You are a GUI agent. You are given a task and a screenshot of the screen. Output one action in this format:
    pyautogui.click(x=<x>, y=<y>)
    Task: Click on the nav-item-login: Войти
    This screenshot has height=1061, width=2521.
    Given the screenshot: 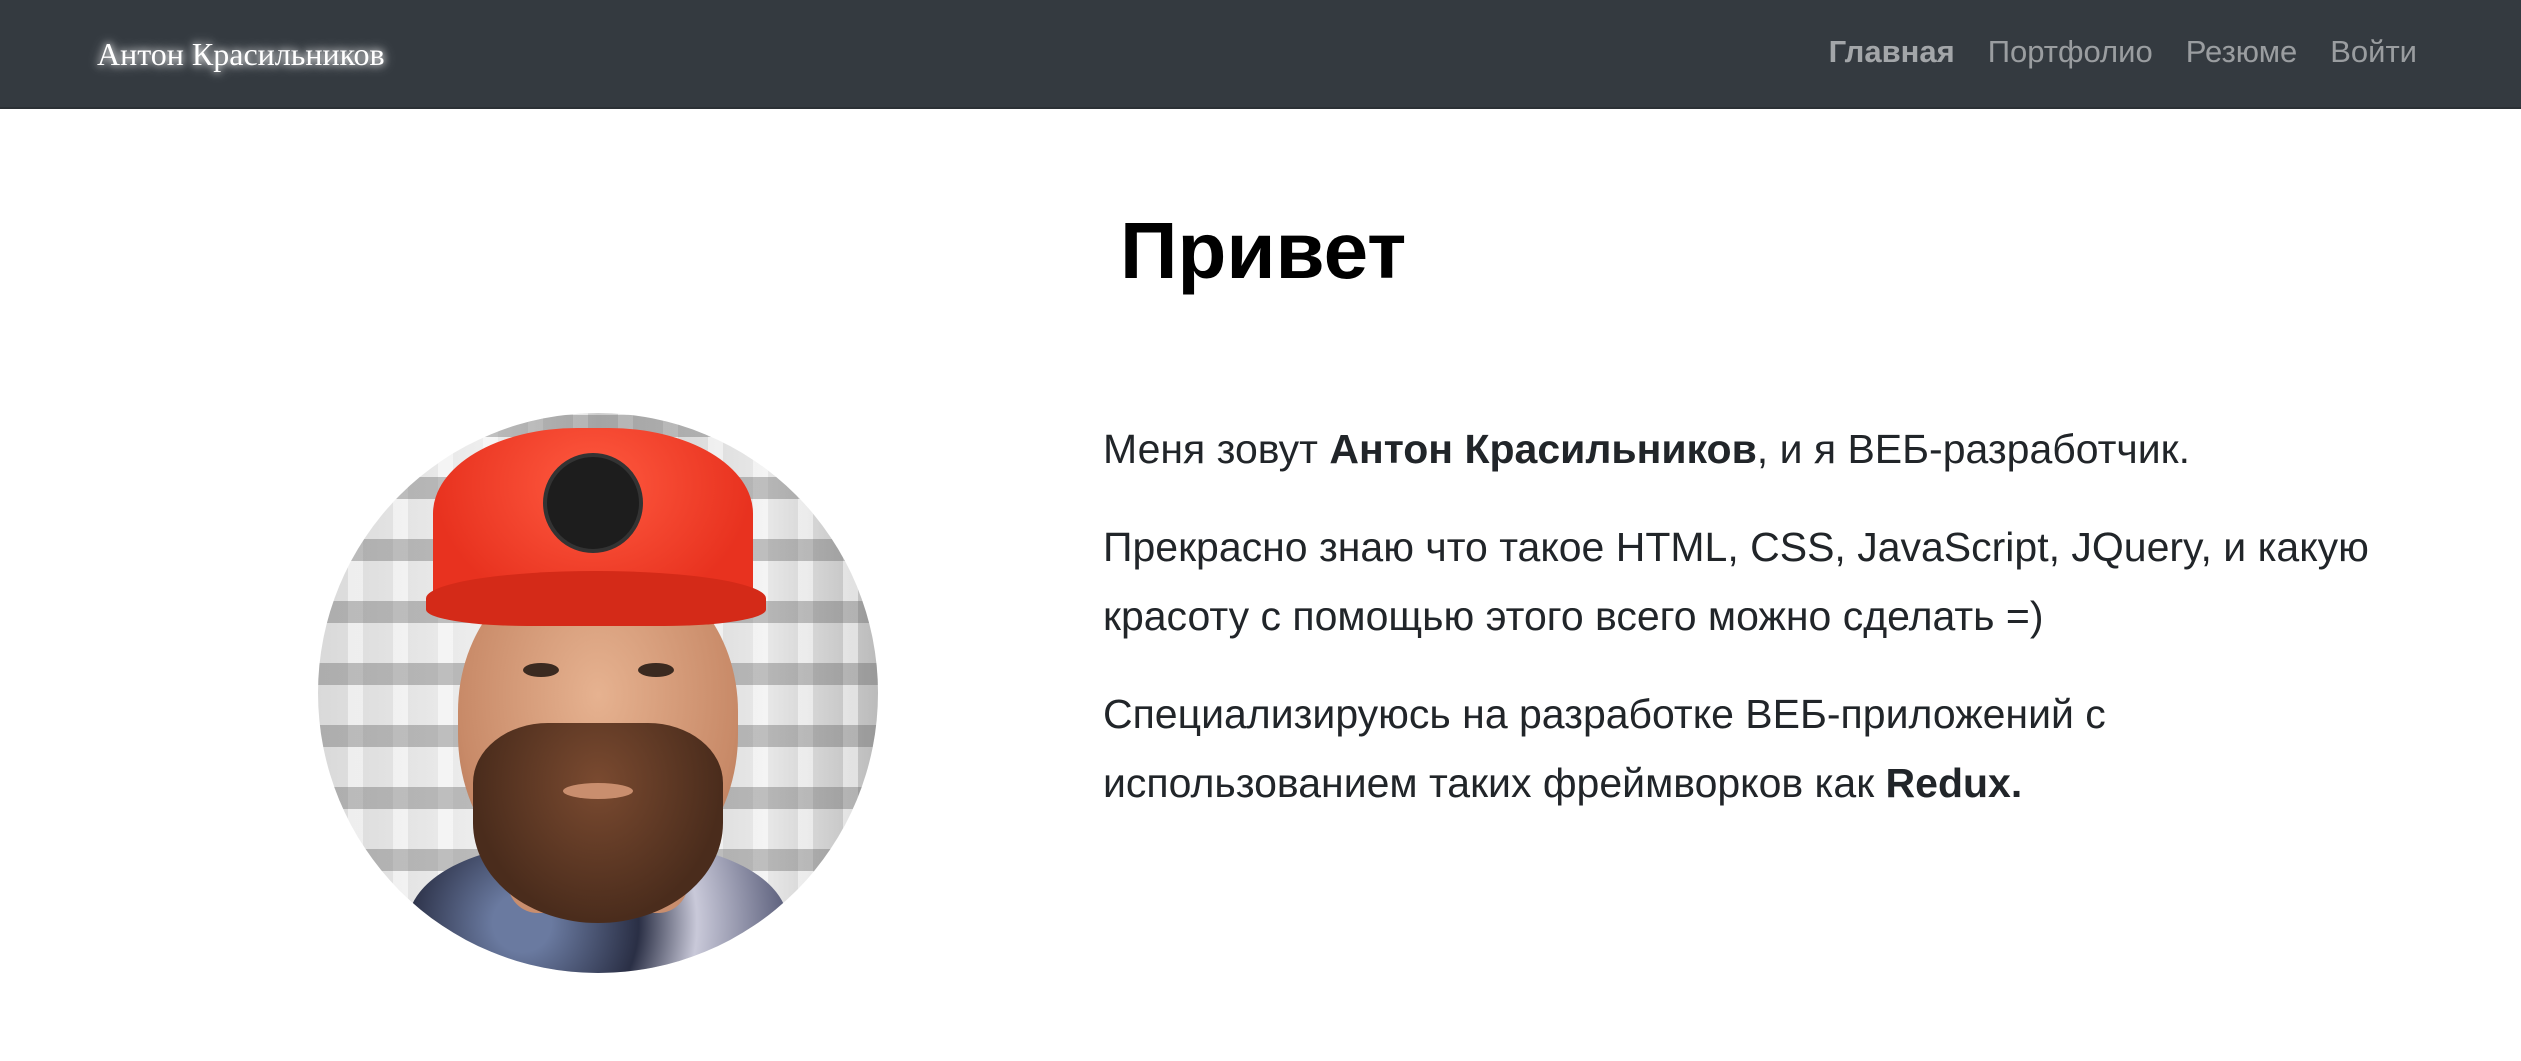 What is the action you would take?
    pyautogui.click(x=2373, y=52)
    